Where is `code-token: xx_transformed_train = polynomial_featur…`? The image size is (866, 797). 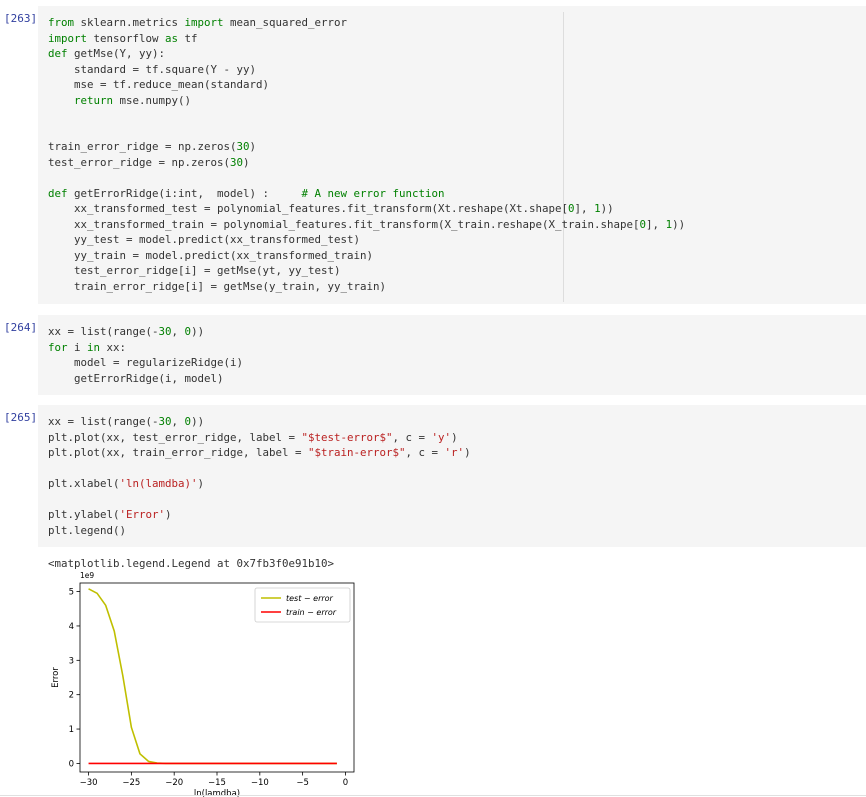
code-token: xx_transformed_train = polynomial_featur… is located at coordinates (344, 224).